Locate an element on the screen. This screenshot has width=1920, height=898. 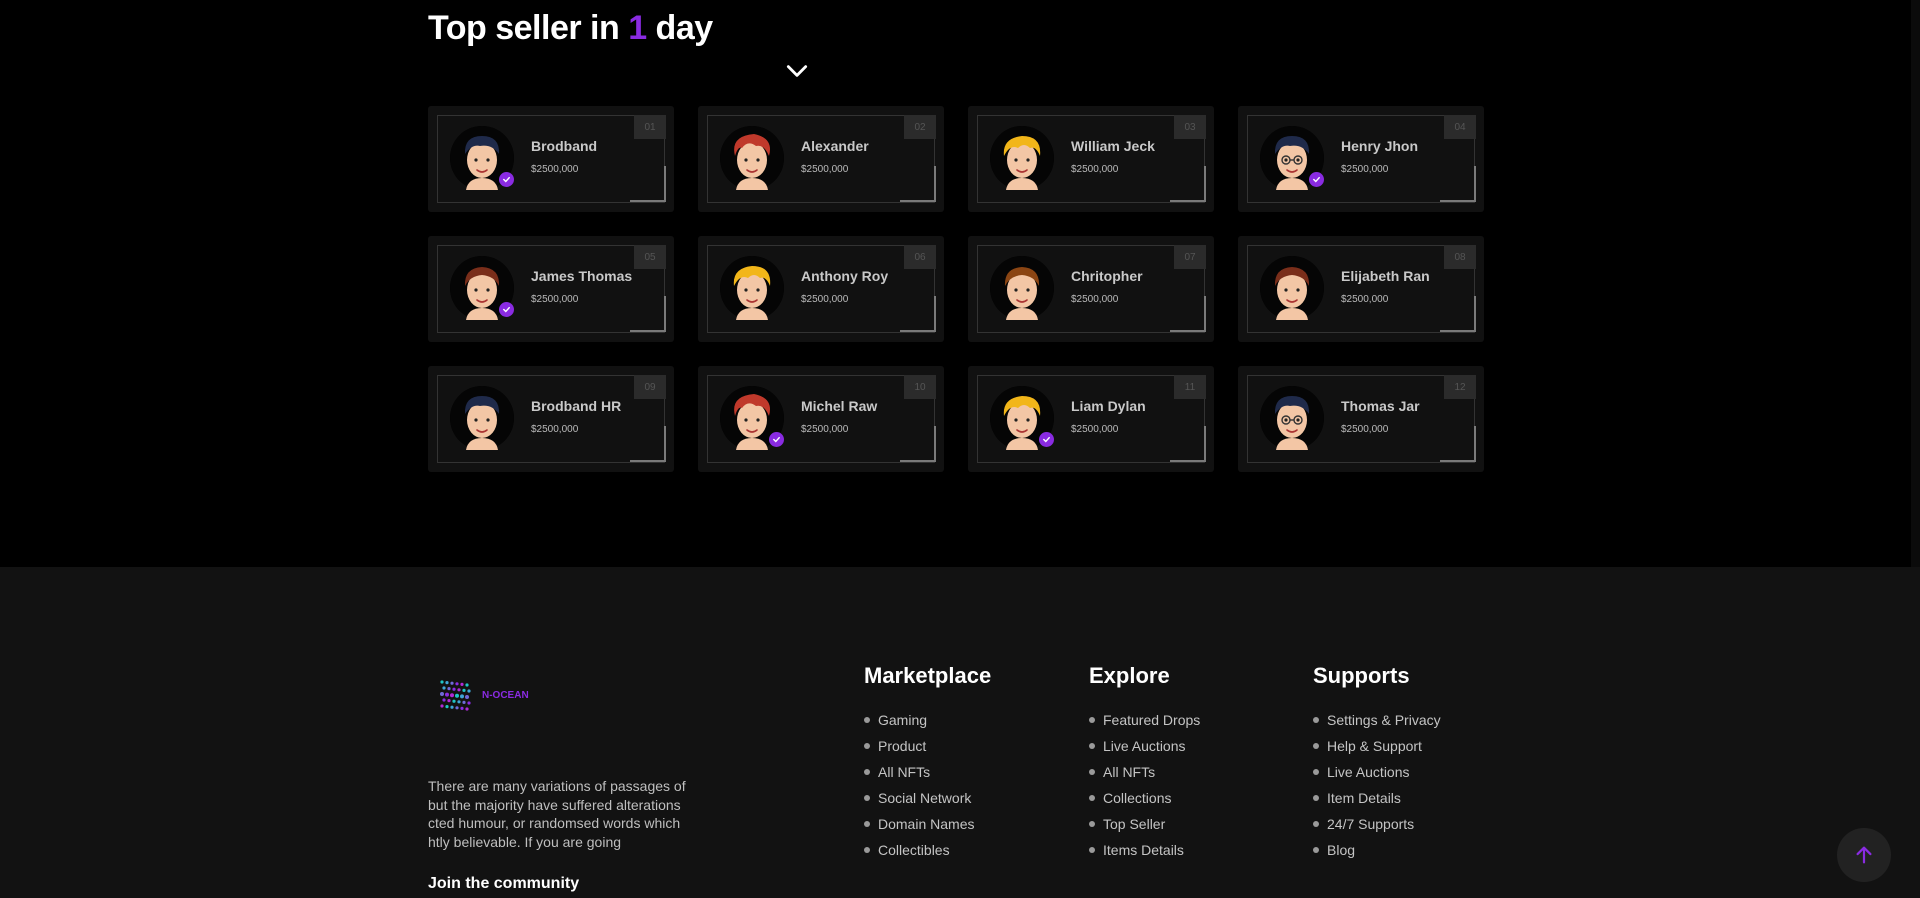
footer-link: Social Network is located at coordinates (927, 798).